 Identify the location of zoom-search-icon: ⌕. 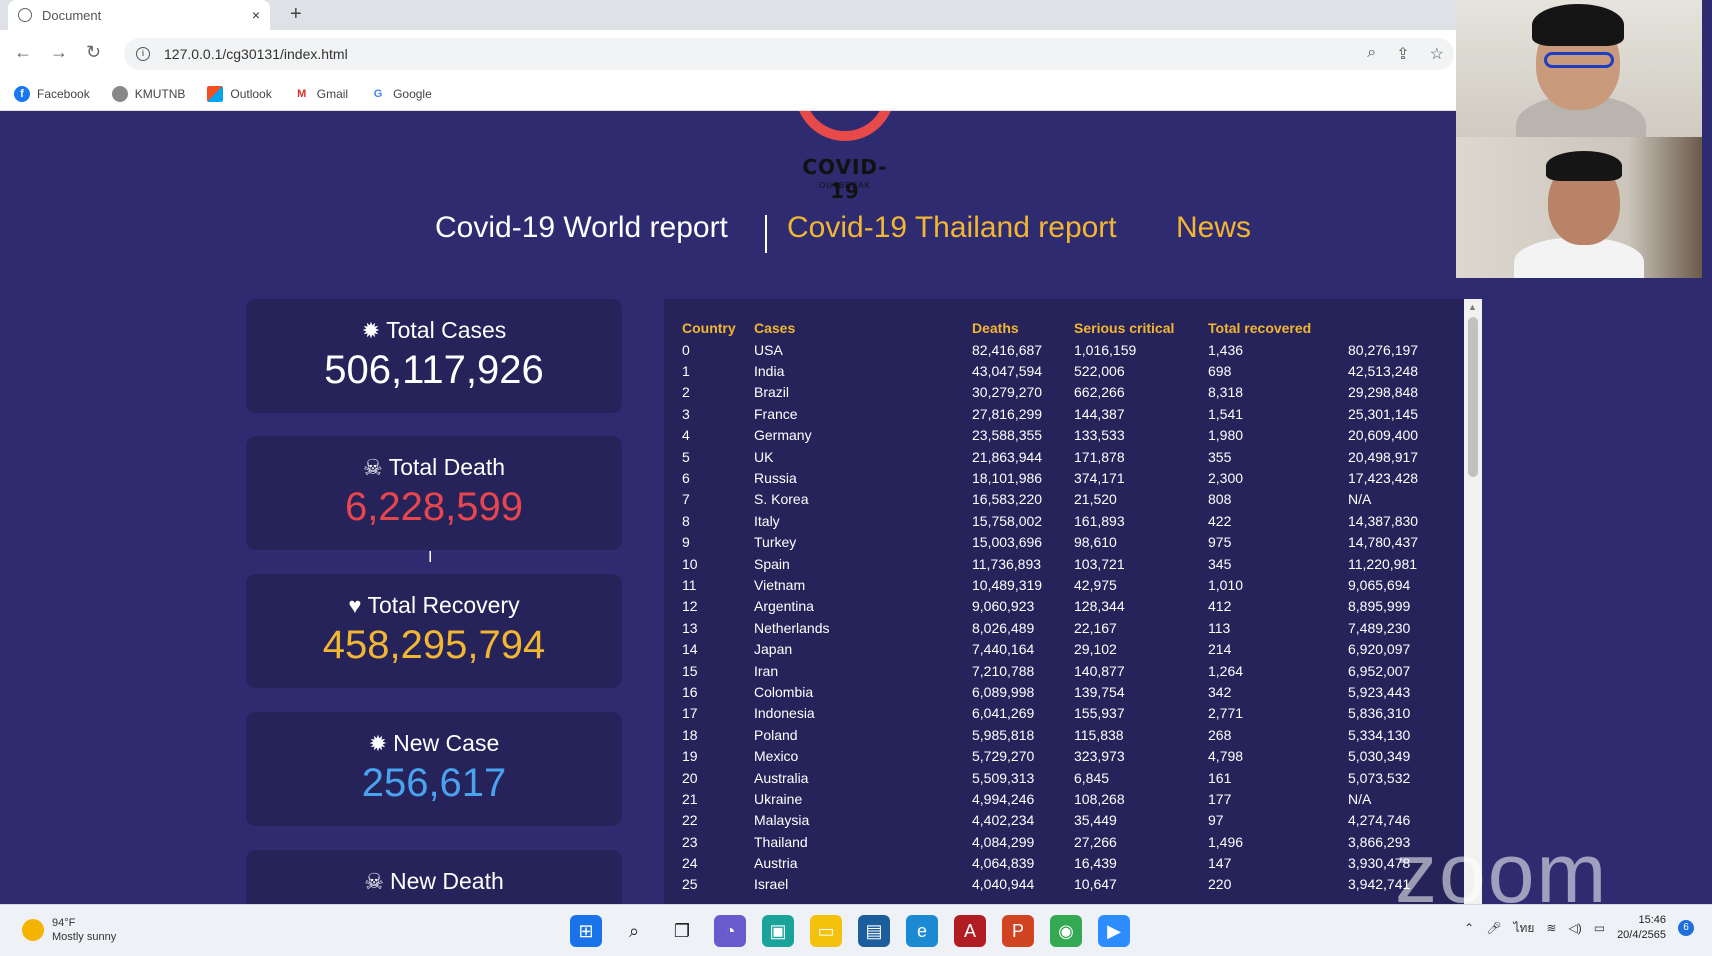
(1371, 54).